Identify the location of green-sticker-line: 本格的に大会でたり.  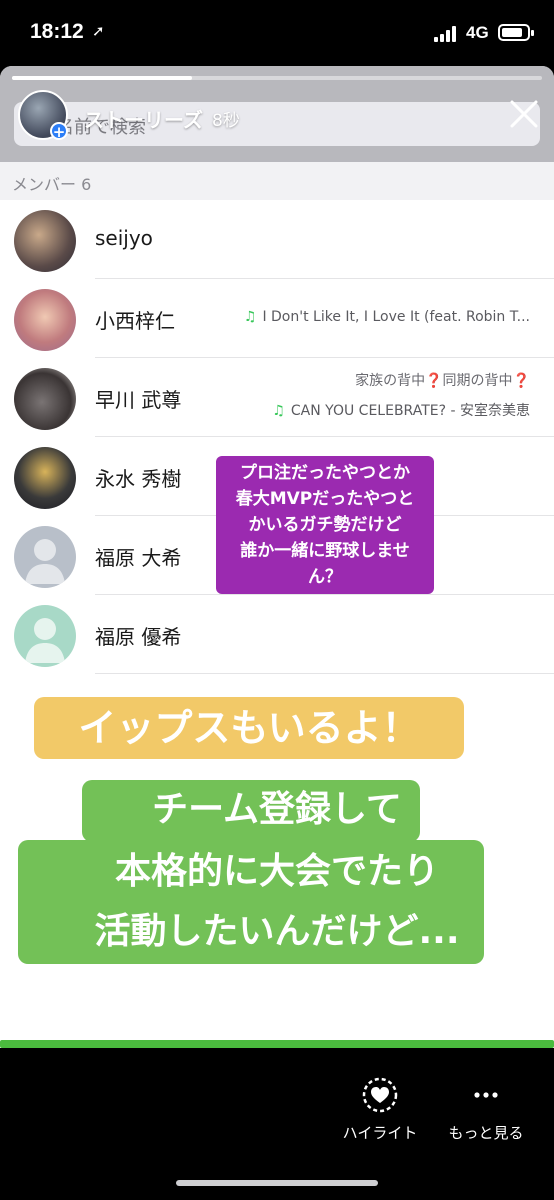
(276, 871).